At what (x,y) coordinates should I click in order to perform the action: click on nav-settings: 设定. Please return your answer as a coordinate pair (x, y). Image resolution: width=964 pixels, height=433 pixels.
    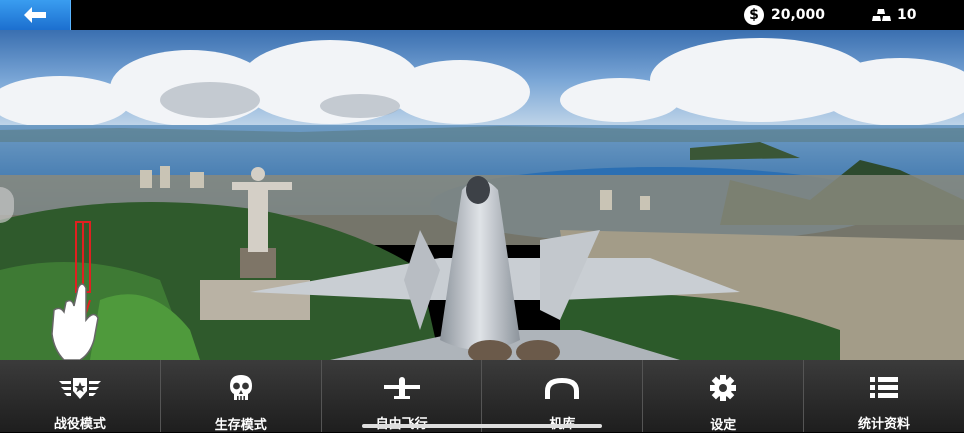
    Looking at the image, I should click on (724, 396).